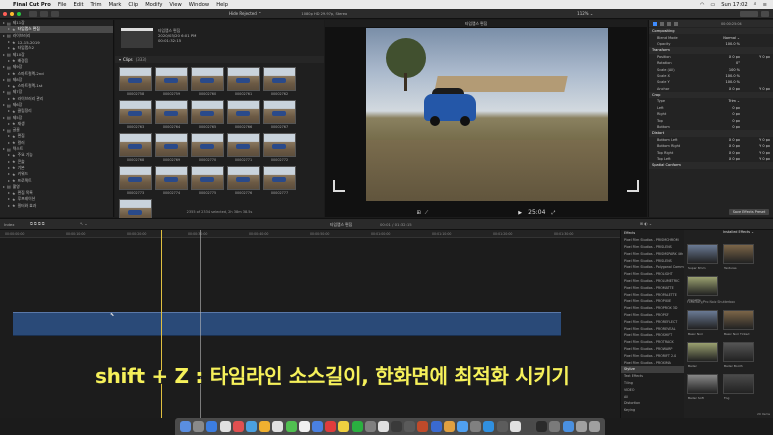  I want to click on playhead, so click(161, 324).